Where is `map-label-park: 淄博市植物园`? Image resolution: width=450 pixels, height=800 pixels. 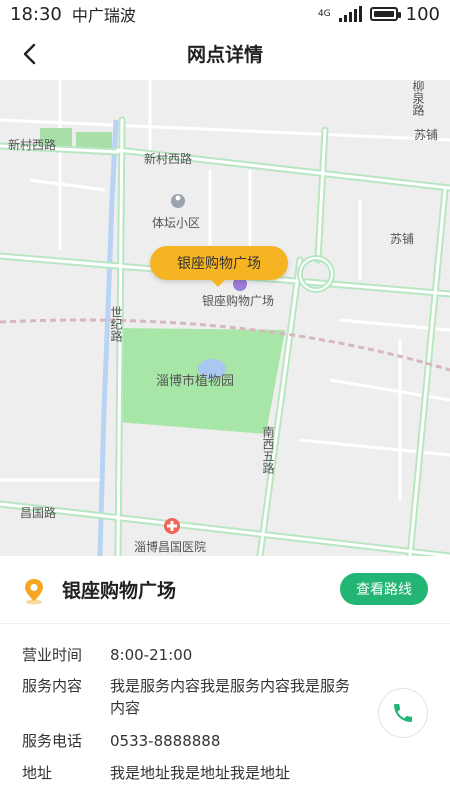
map-label-park: 淄博市植物园 is located at coordinates (195, 381).